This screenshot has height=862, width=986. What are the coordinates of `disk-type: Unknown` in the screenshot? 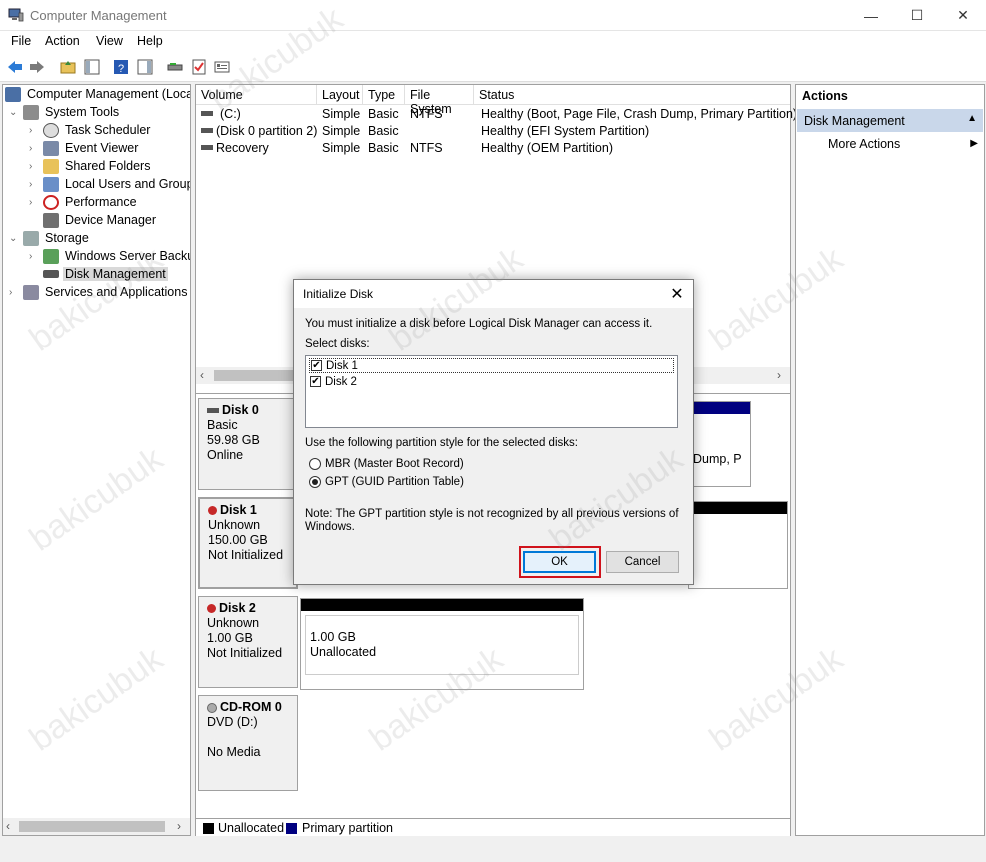 It's located at (234, 525).